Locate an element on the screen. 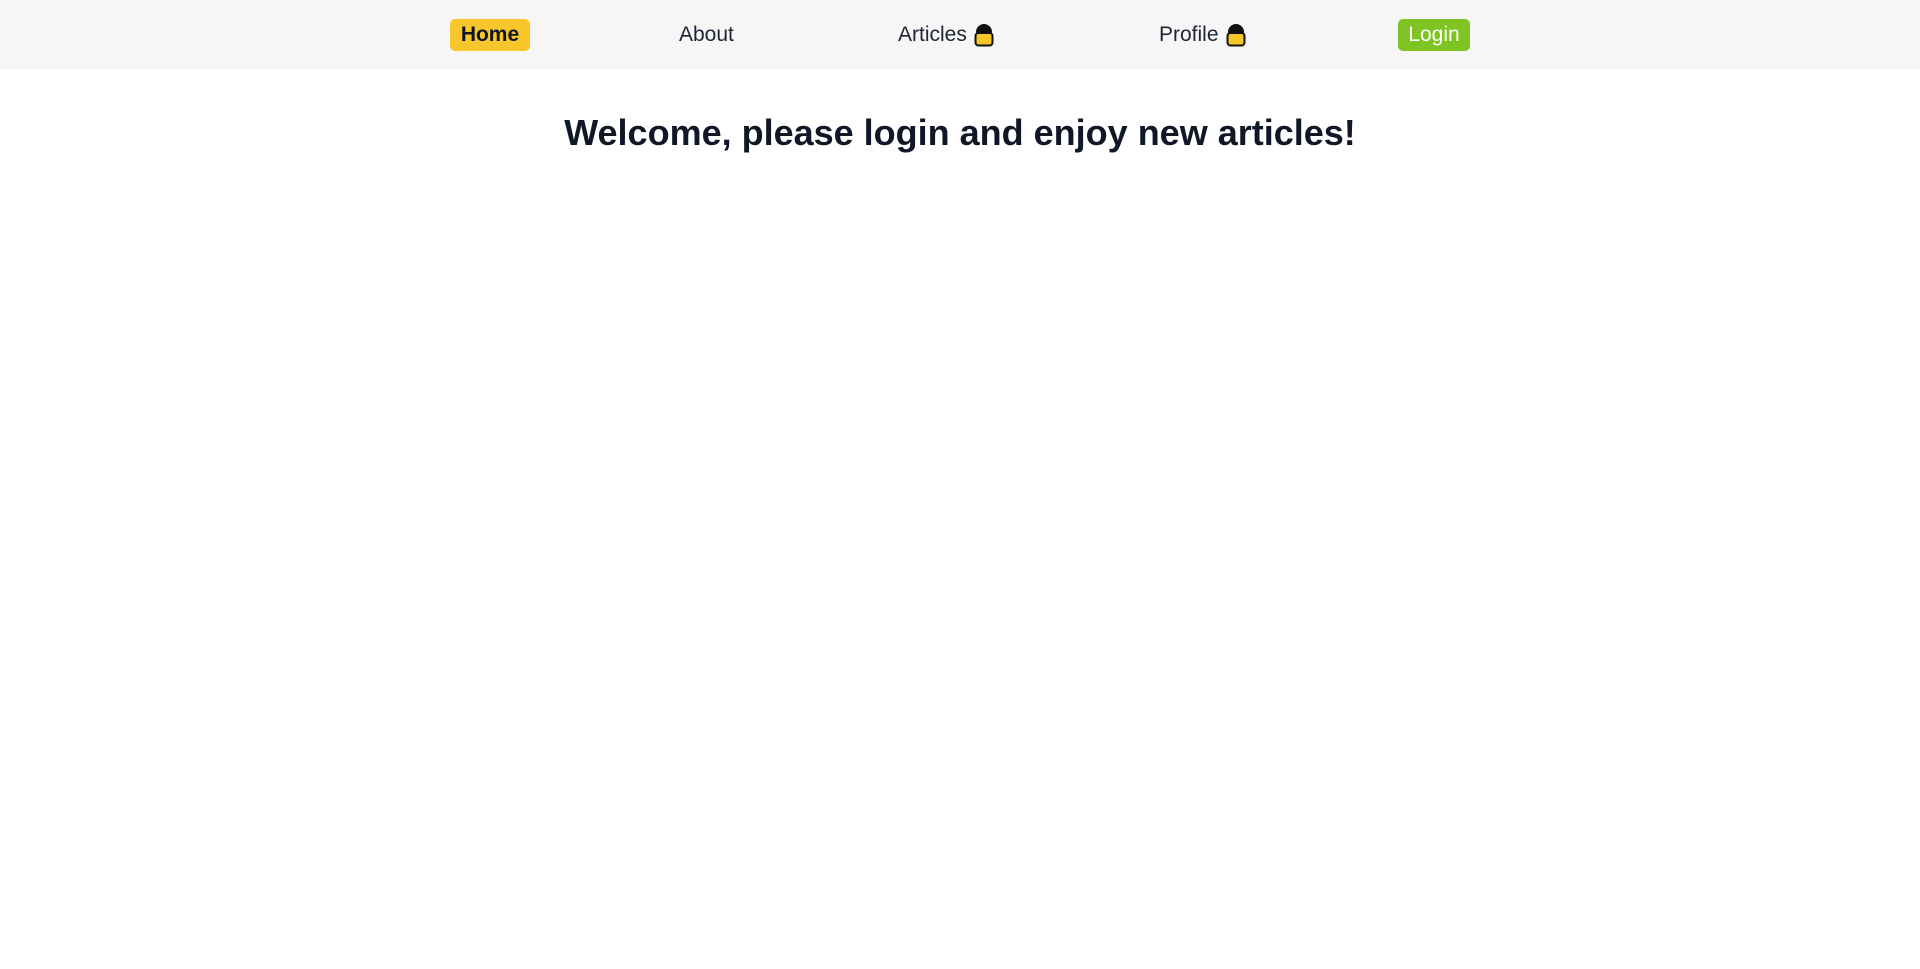  nav-profile-link: Profile is located at coordinates (1202, 35).